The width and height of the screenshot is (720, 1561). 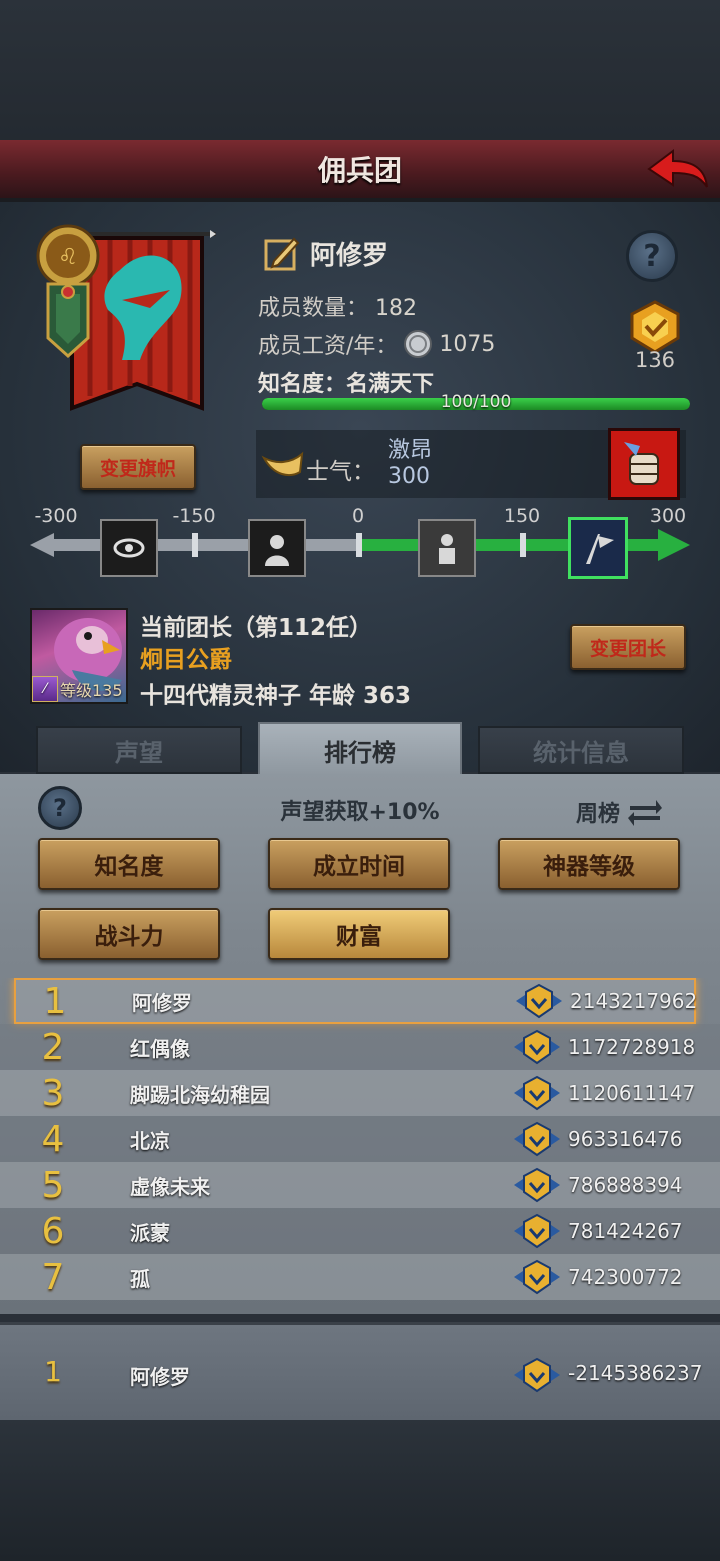 What do you see at coordinates (360, 70) in the screenshot?
I see `top-background` at bounding box center [360, 70].